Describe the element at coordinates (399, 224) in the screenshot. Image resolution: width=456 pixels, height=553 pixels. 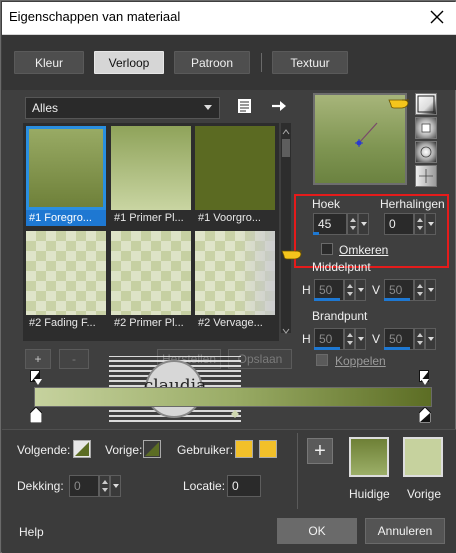
I see `repeats-input: 0` at that location.